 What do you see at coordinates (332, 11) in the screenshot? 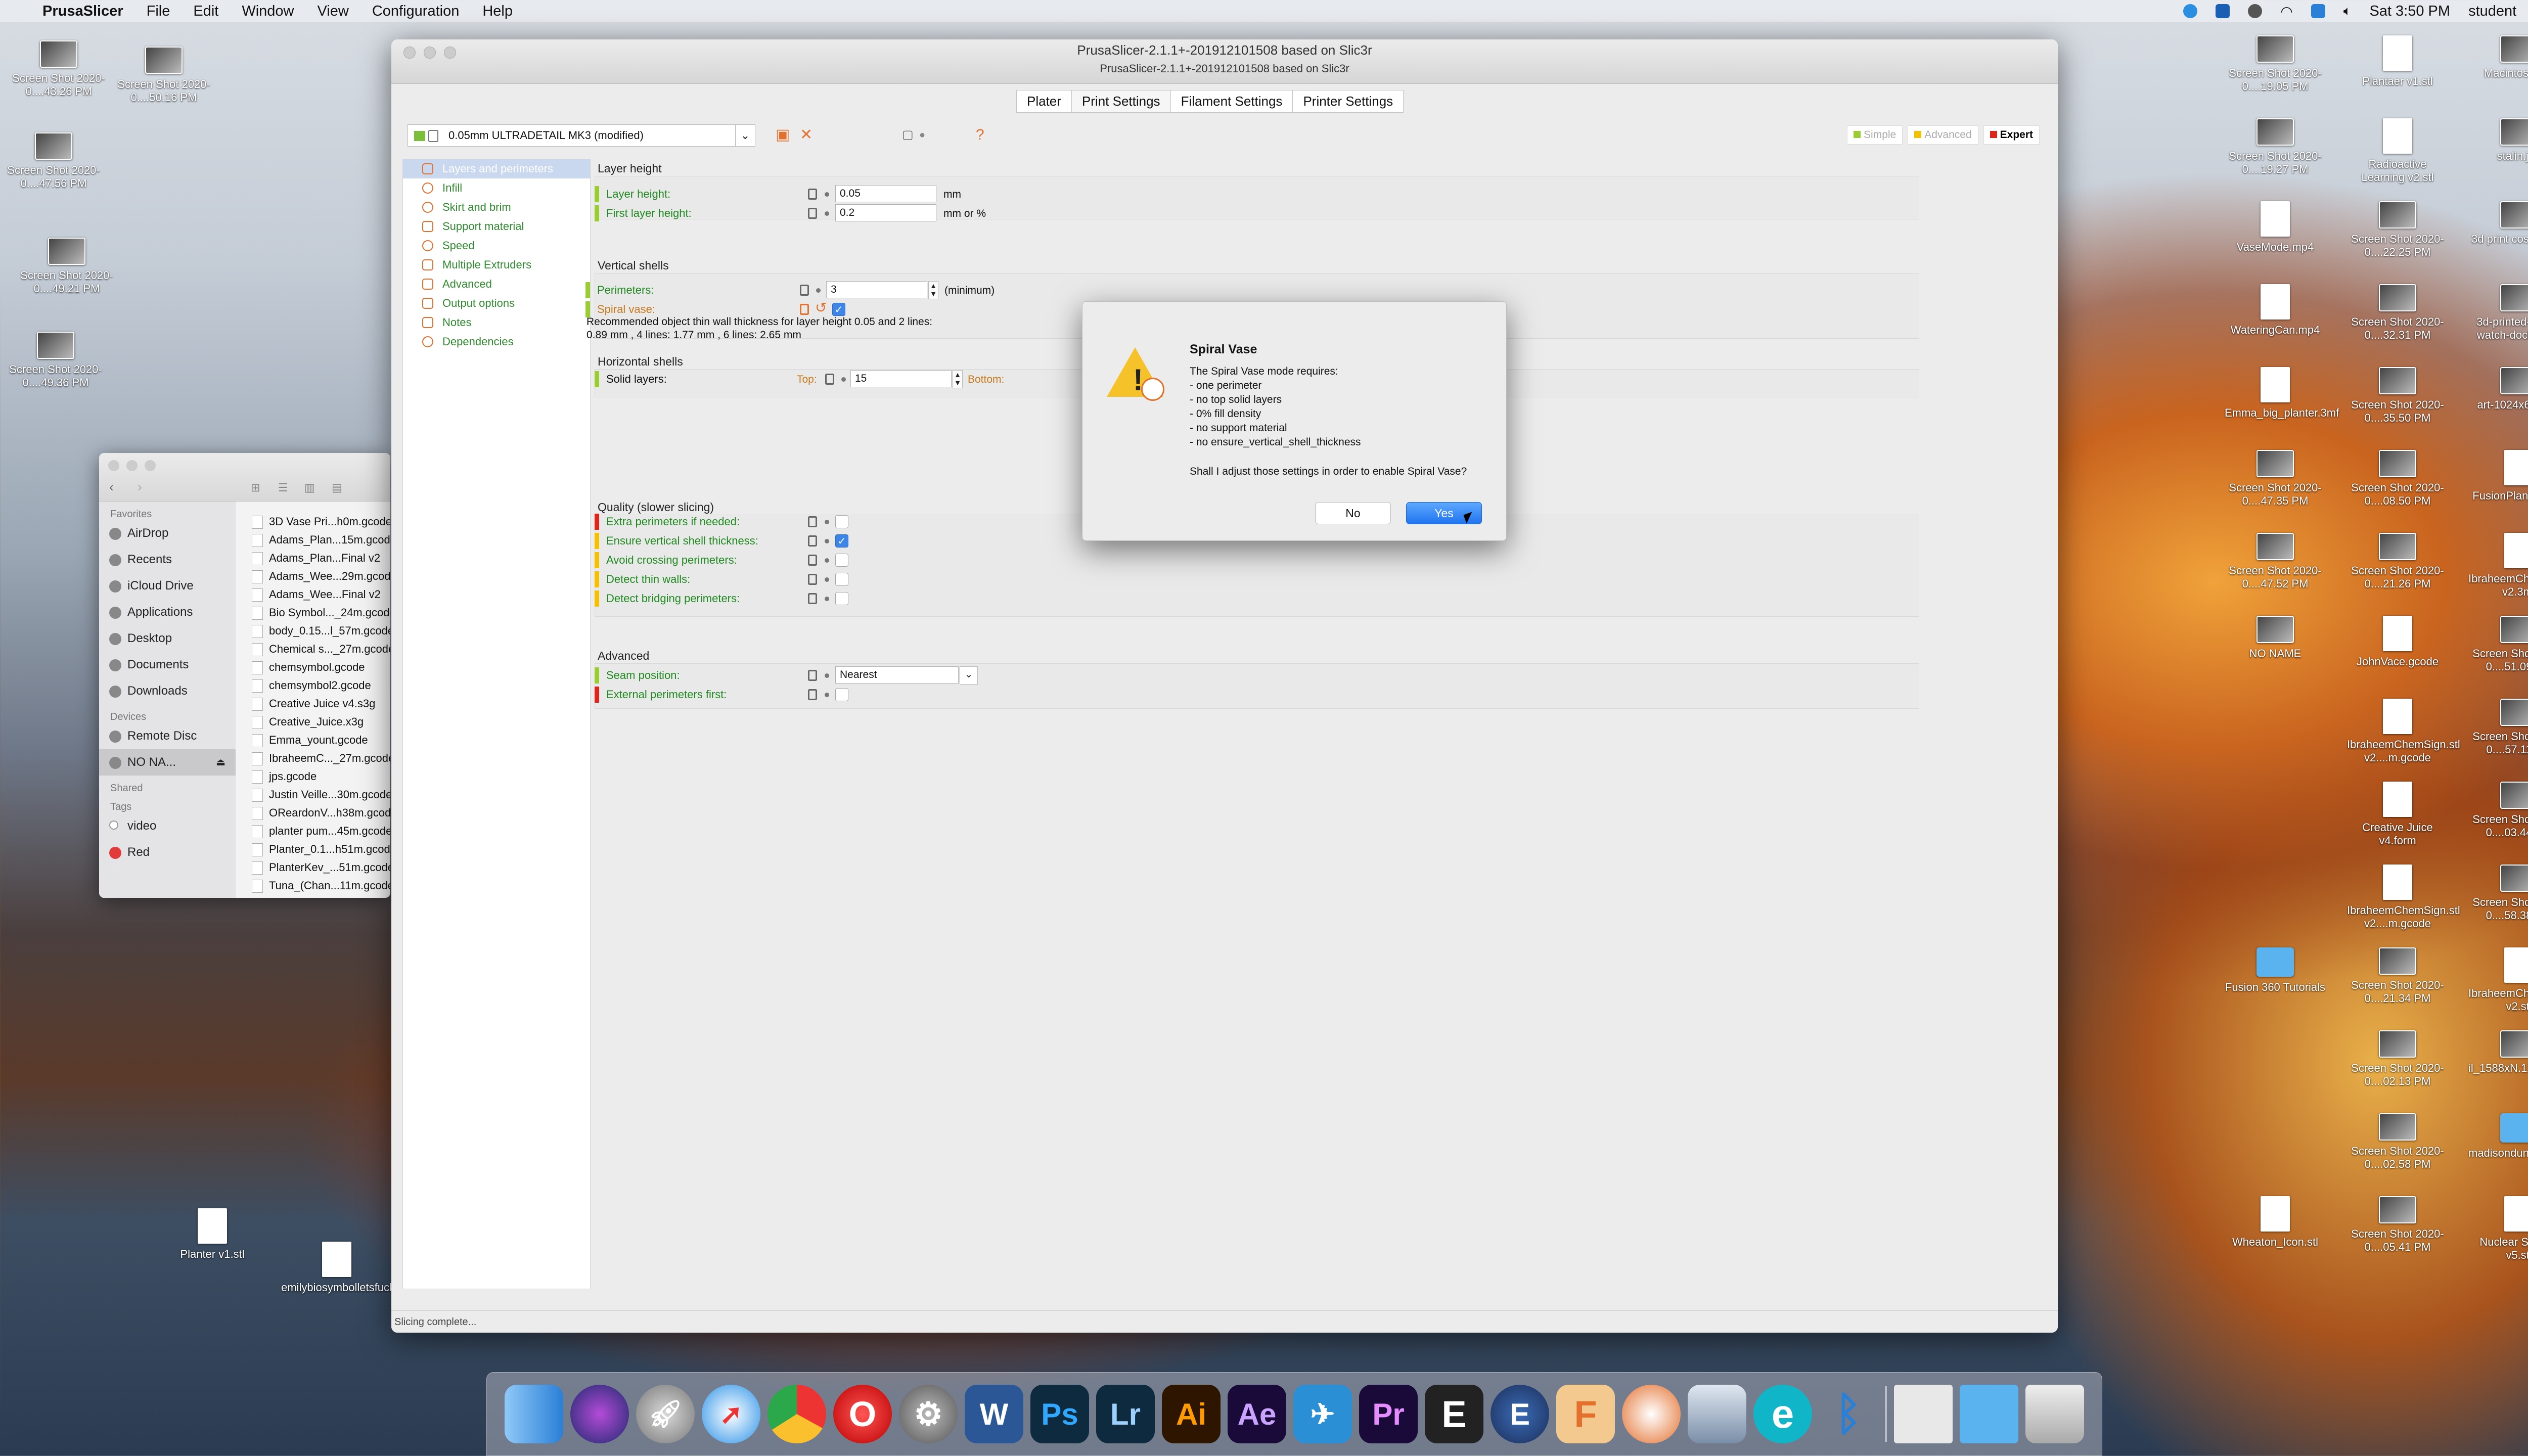
I see `menu-view: View` at bounding box center [332, 11].